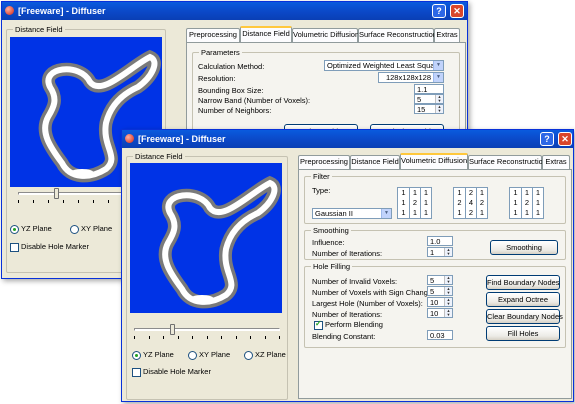 The height and width of the screenshot is (404, 575). Describe the element at coordinates (265, 355) in the screenshot. I see `front-radio-xz-plane: XZ Plane` at that location.